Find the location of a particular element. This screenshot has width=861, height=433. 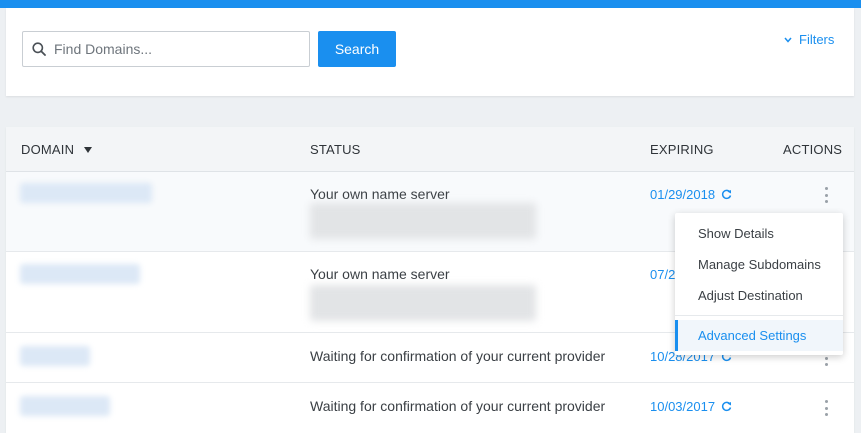

search-box is located at coordinates (166, 49).